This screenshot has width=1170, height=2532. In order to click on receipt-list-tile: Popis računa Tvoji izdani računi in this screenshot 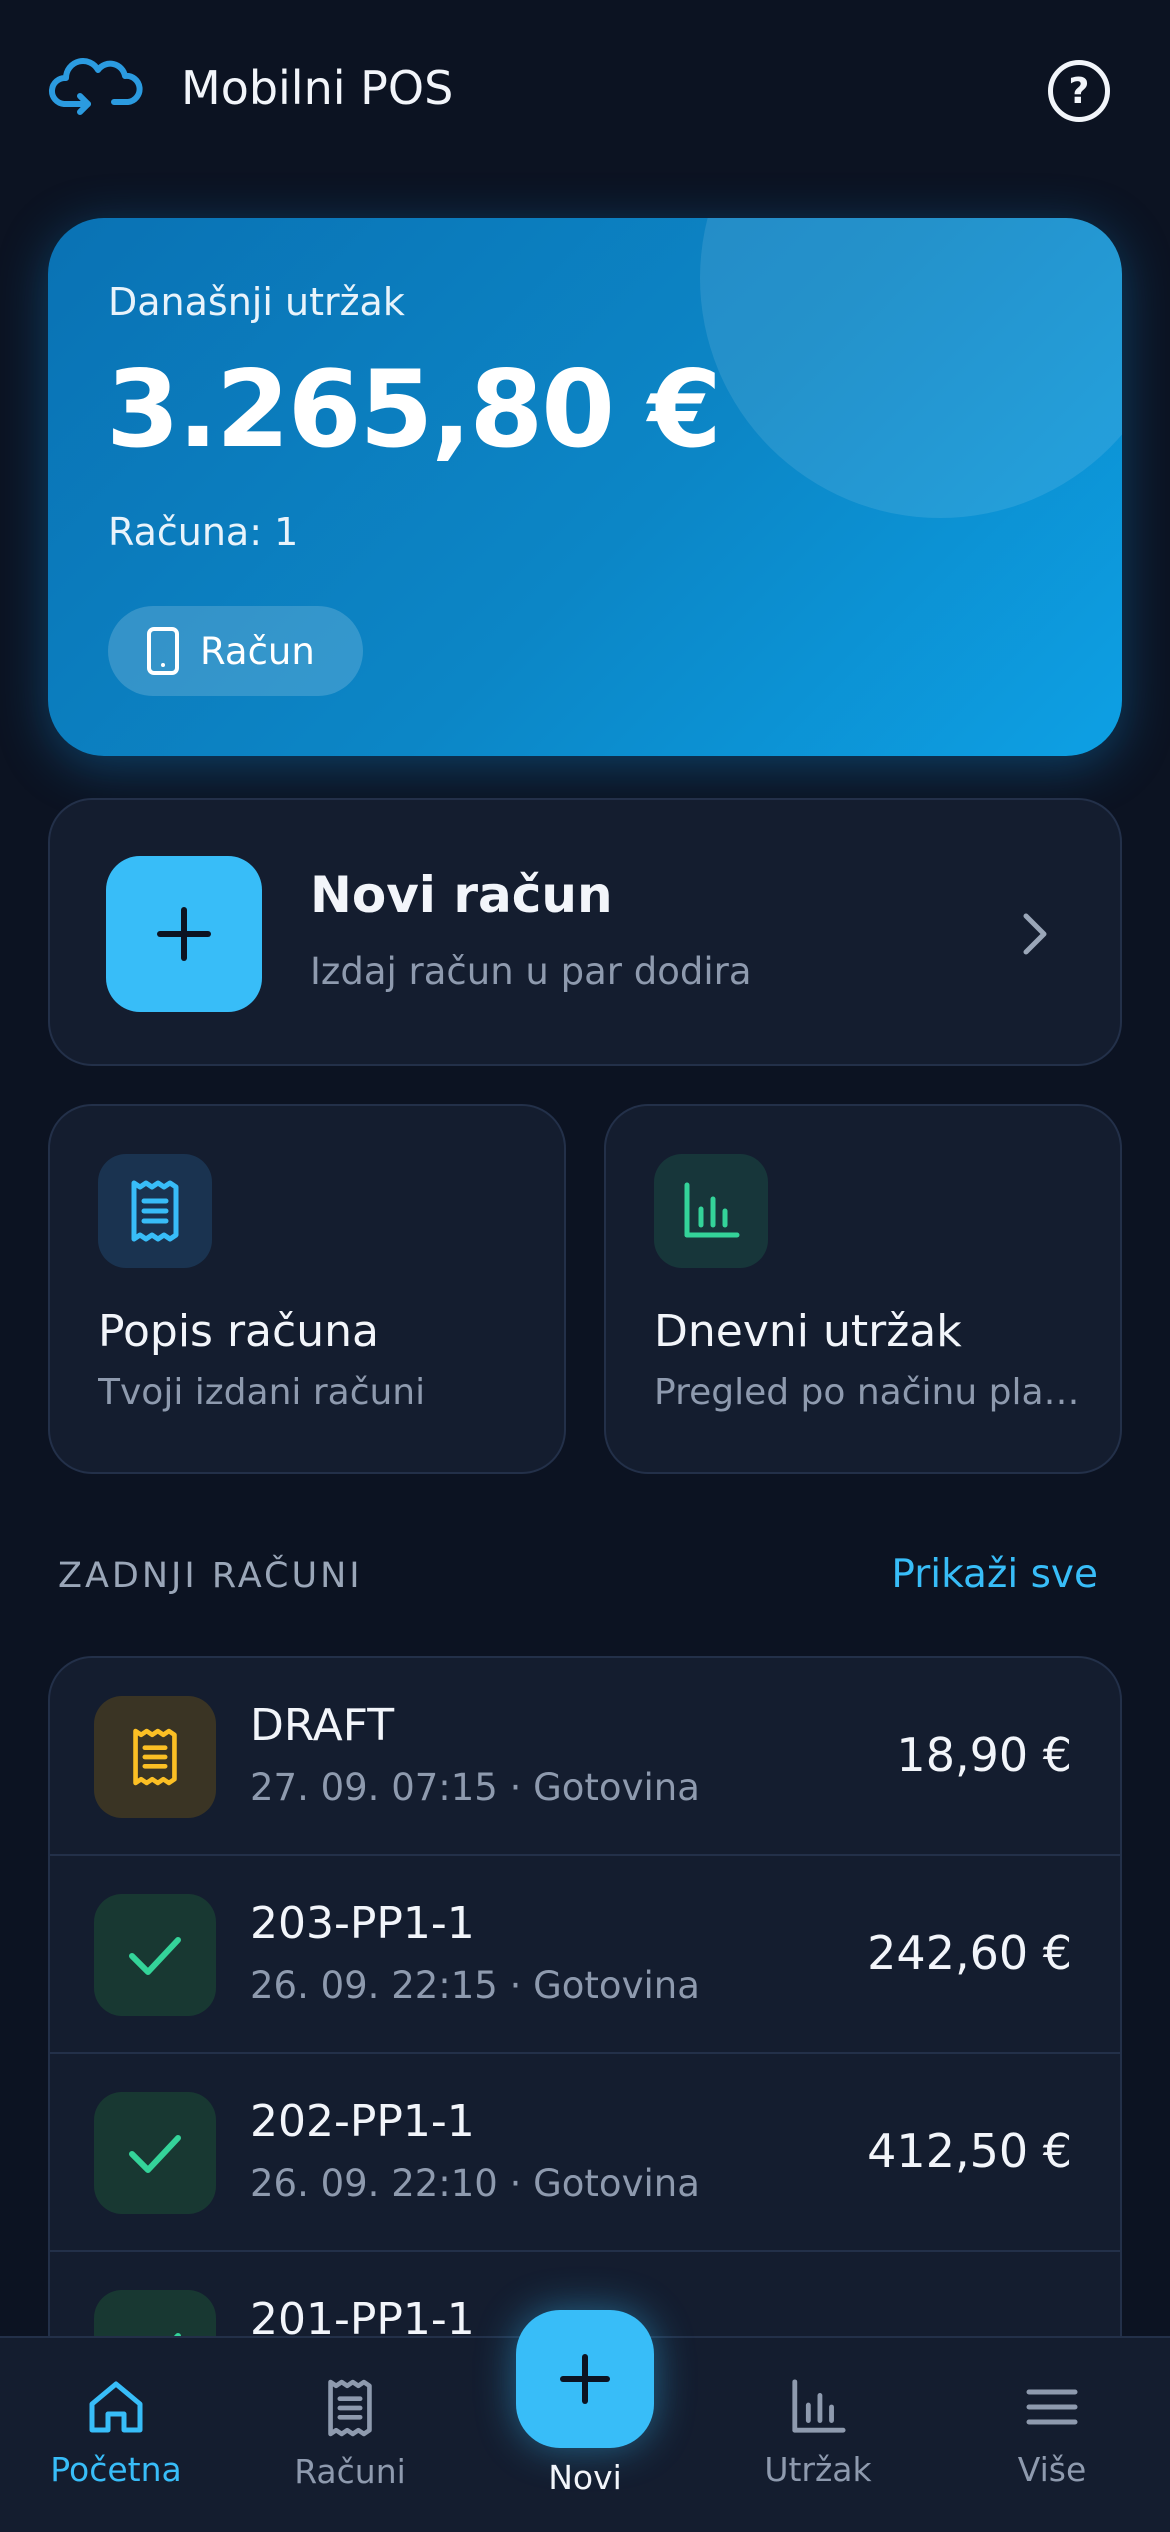, I will do `click(307, 1289)`.